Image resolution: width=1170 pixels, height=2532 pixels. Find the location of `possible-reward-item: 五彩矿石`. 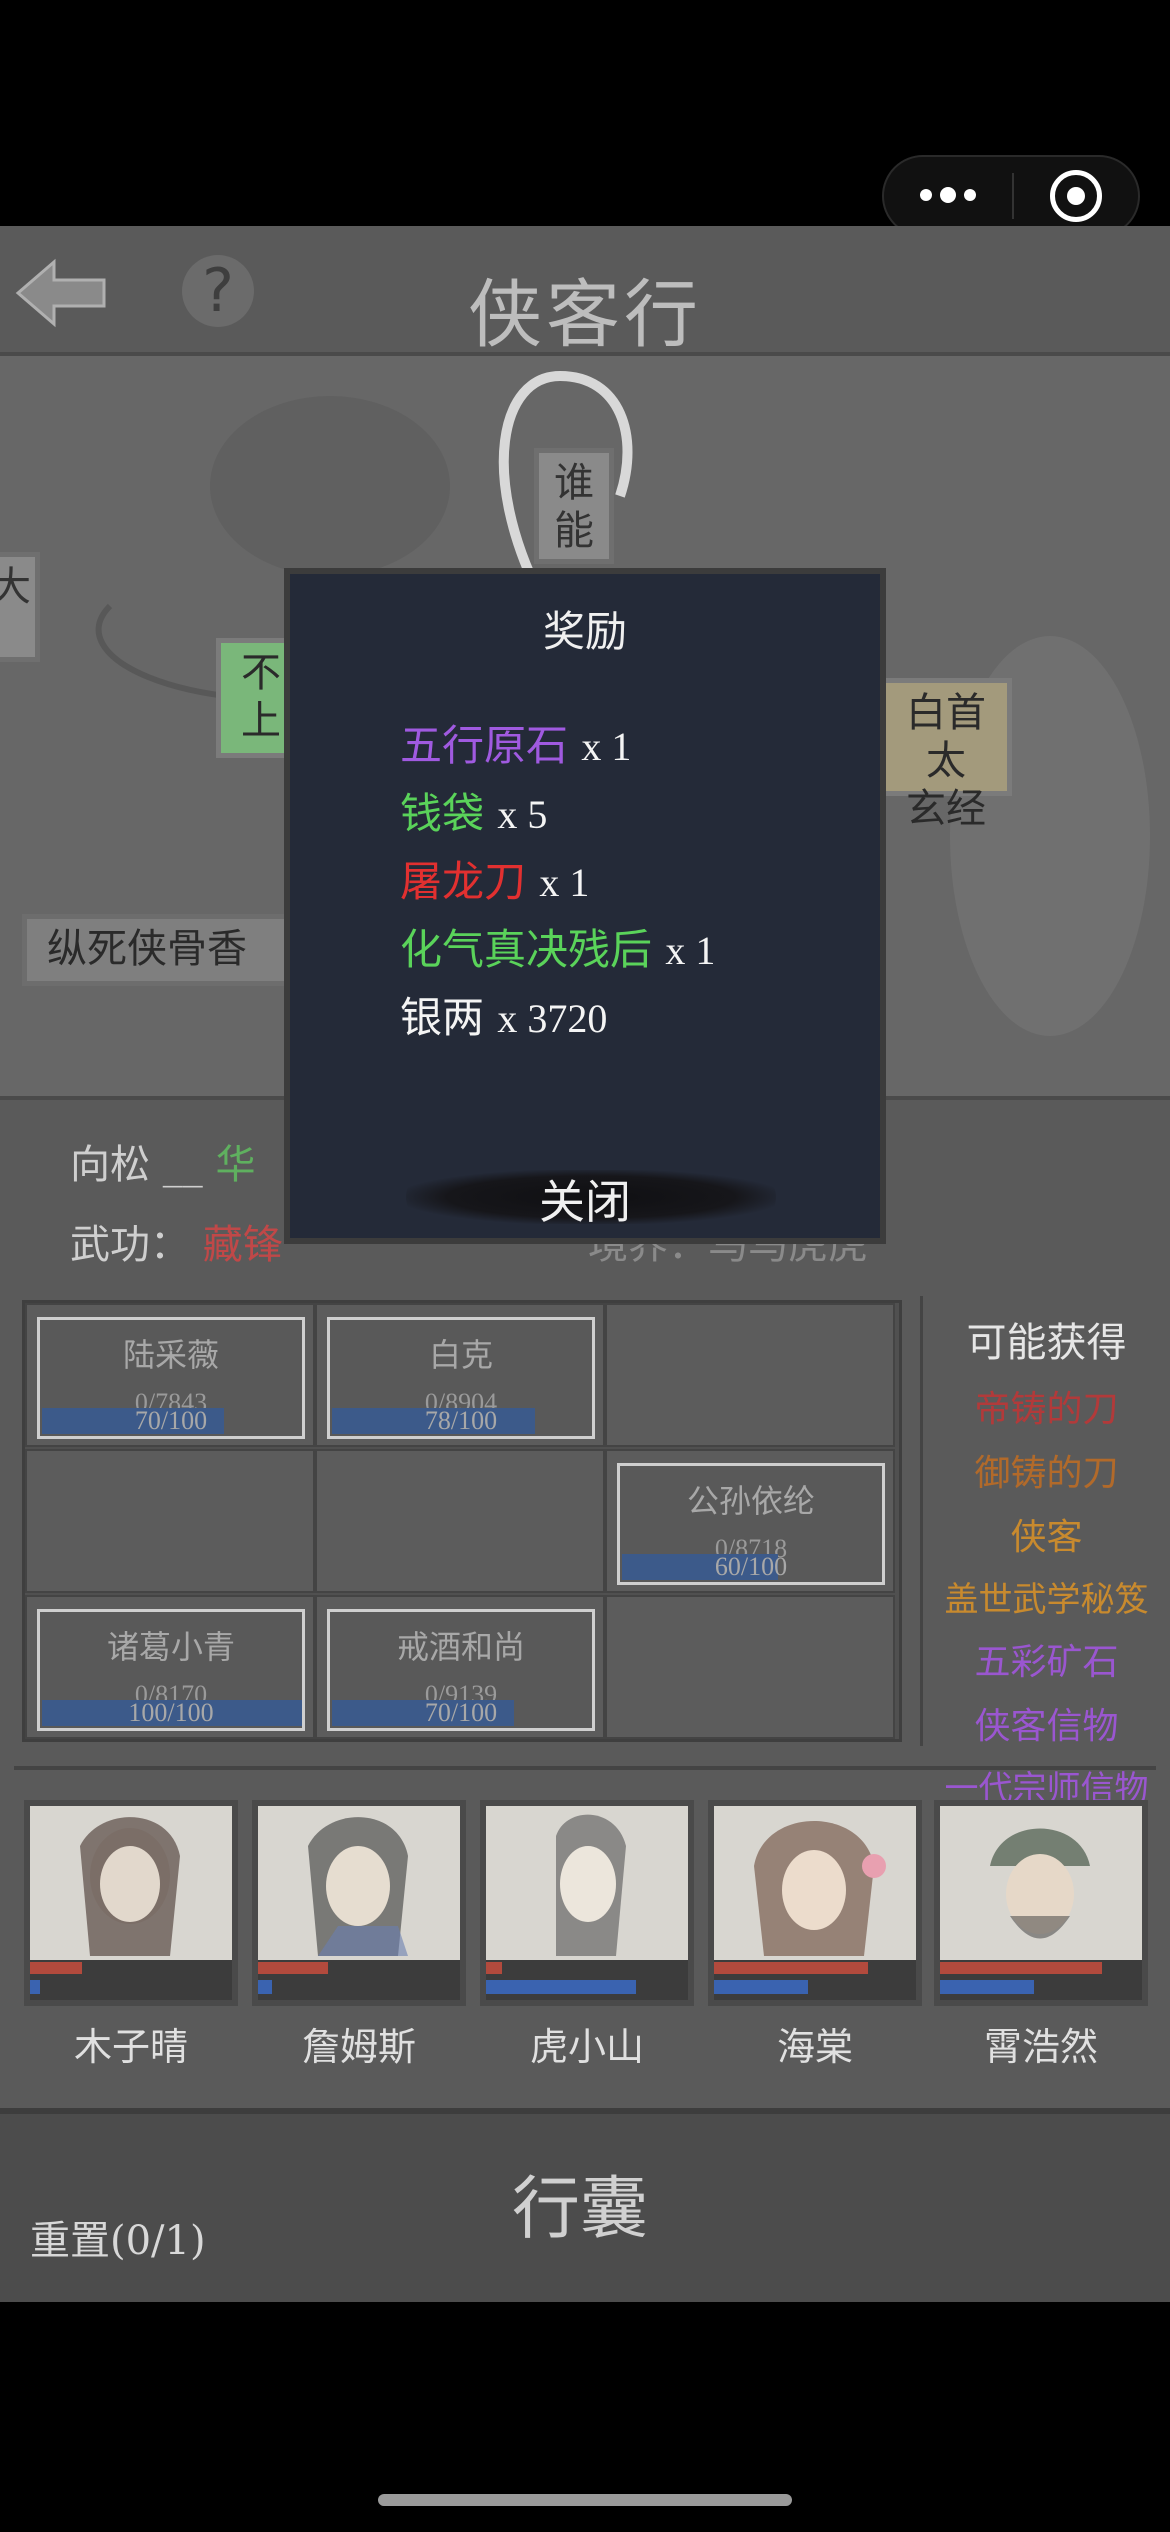

possible-reward-item: 五彩矿石 is located at coordinates (1046, 1662).